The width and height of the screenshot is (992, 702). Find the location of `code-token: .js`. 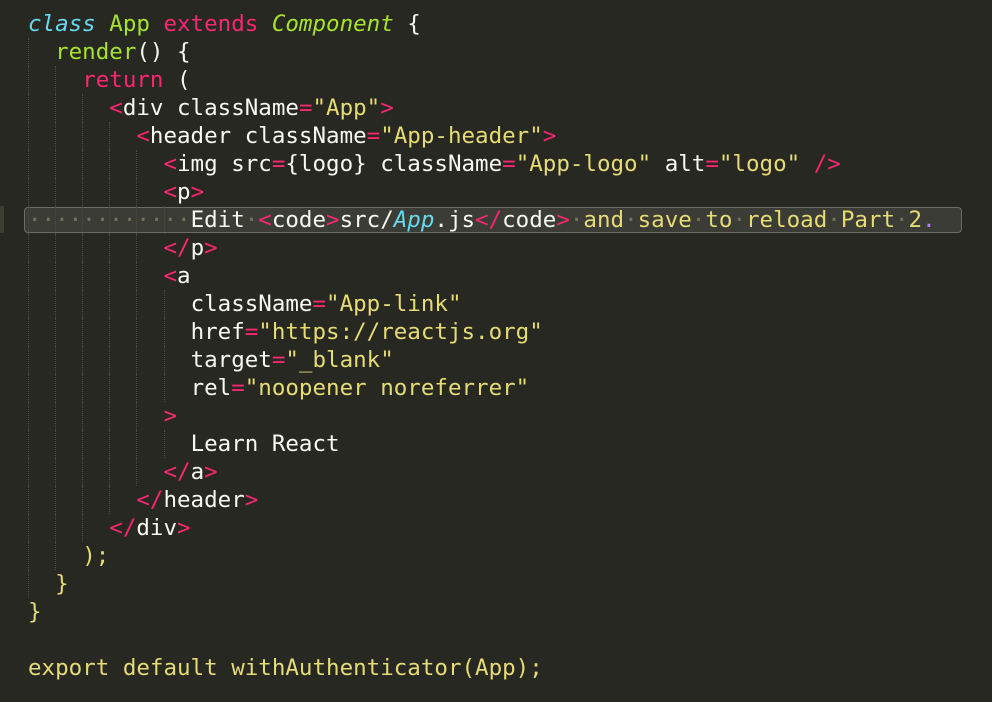

code-token: .js is located at coordinates (455, 220).